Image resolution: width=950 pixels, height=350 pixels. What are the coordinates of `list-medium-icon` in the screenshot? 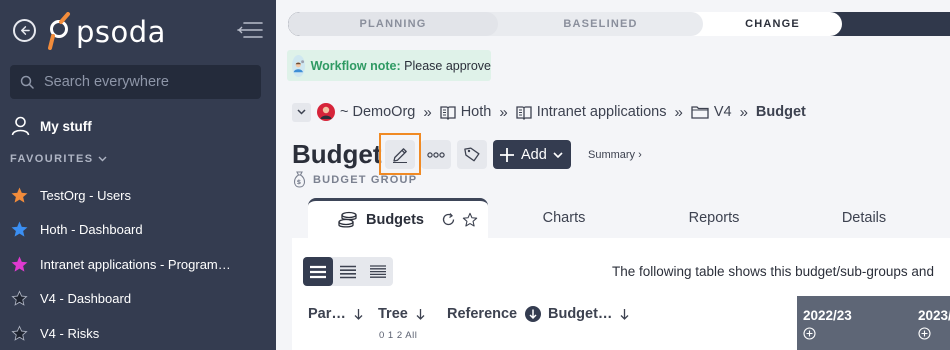 It's located at (348, 271).